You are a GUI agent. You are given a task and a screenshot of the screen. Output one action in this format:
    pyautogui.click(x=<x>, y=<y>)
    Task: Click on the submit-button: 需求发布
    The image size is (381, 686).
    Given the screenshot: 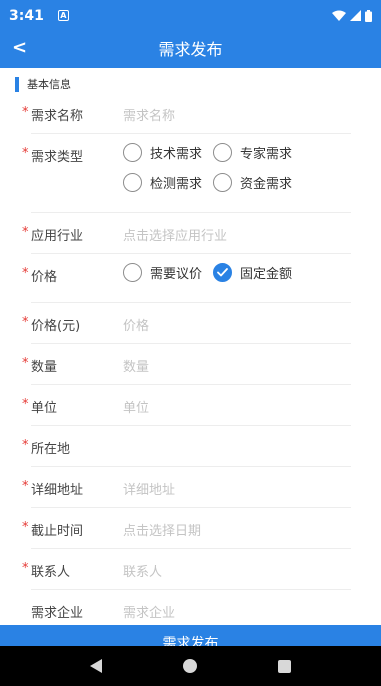 What is the action you would take?
    pyautogui.click(x=190, y=635)
    